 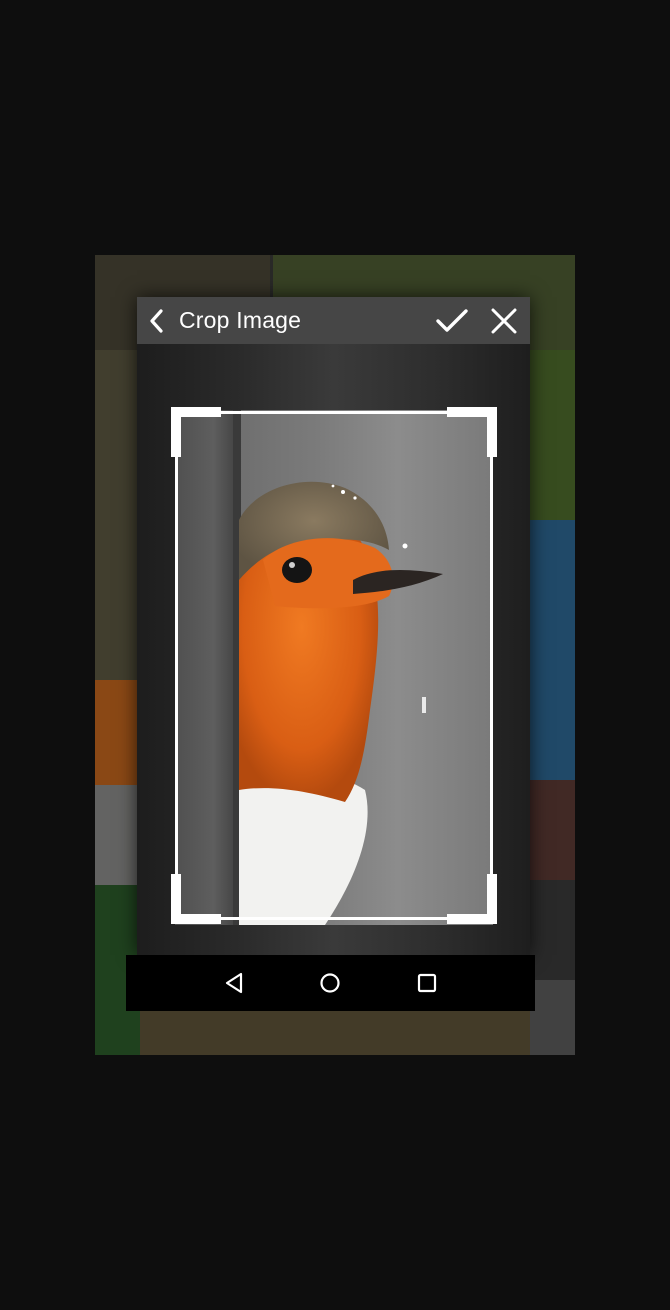 I want to click on close-button, so click(x=504, y=320).